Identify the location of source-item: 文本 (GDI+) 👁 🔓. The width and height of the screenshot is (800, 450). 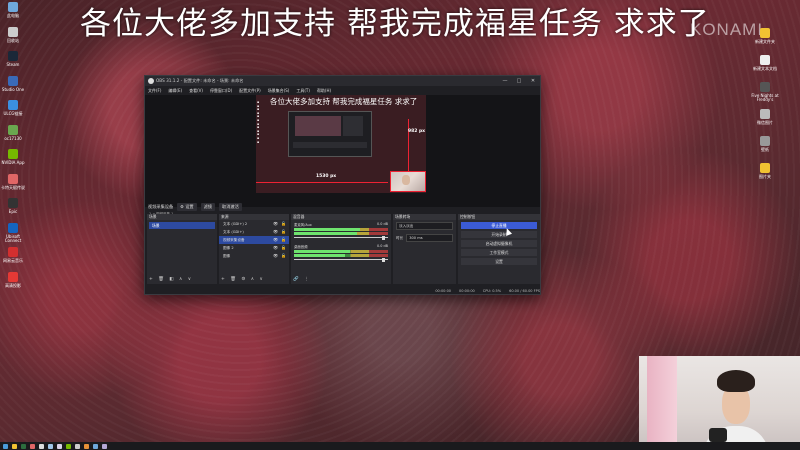
(254, 232).